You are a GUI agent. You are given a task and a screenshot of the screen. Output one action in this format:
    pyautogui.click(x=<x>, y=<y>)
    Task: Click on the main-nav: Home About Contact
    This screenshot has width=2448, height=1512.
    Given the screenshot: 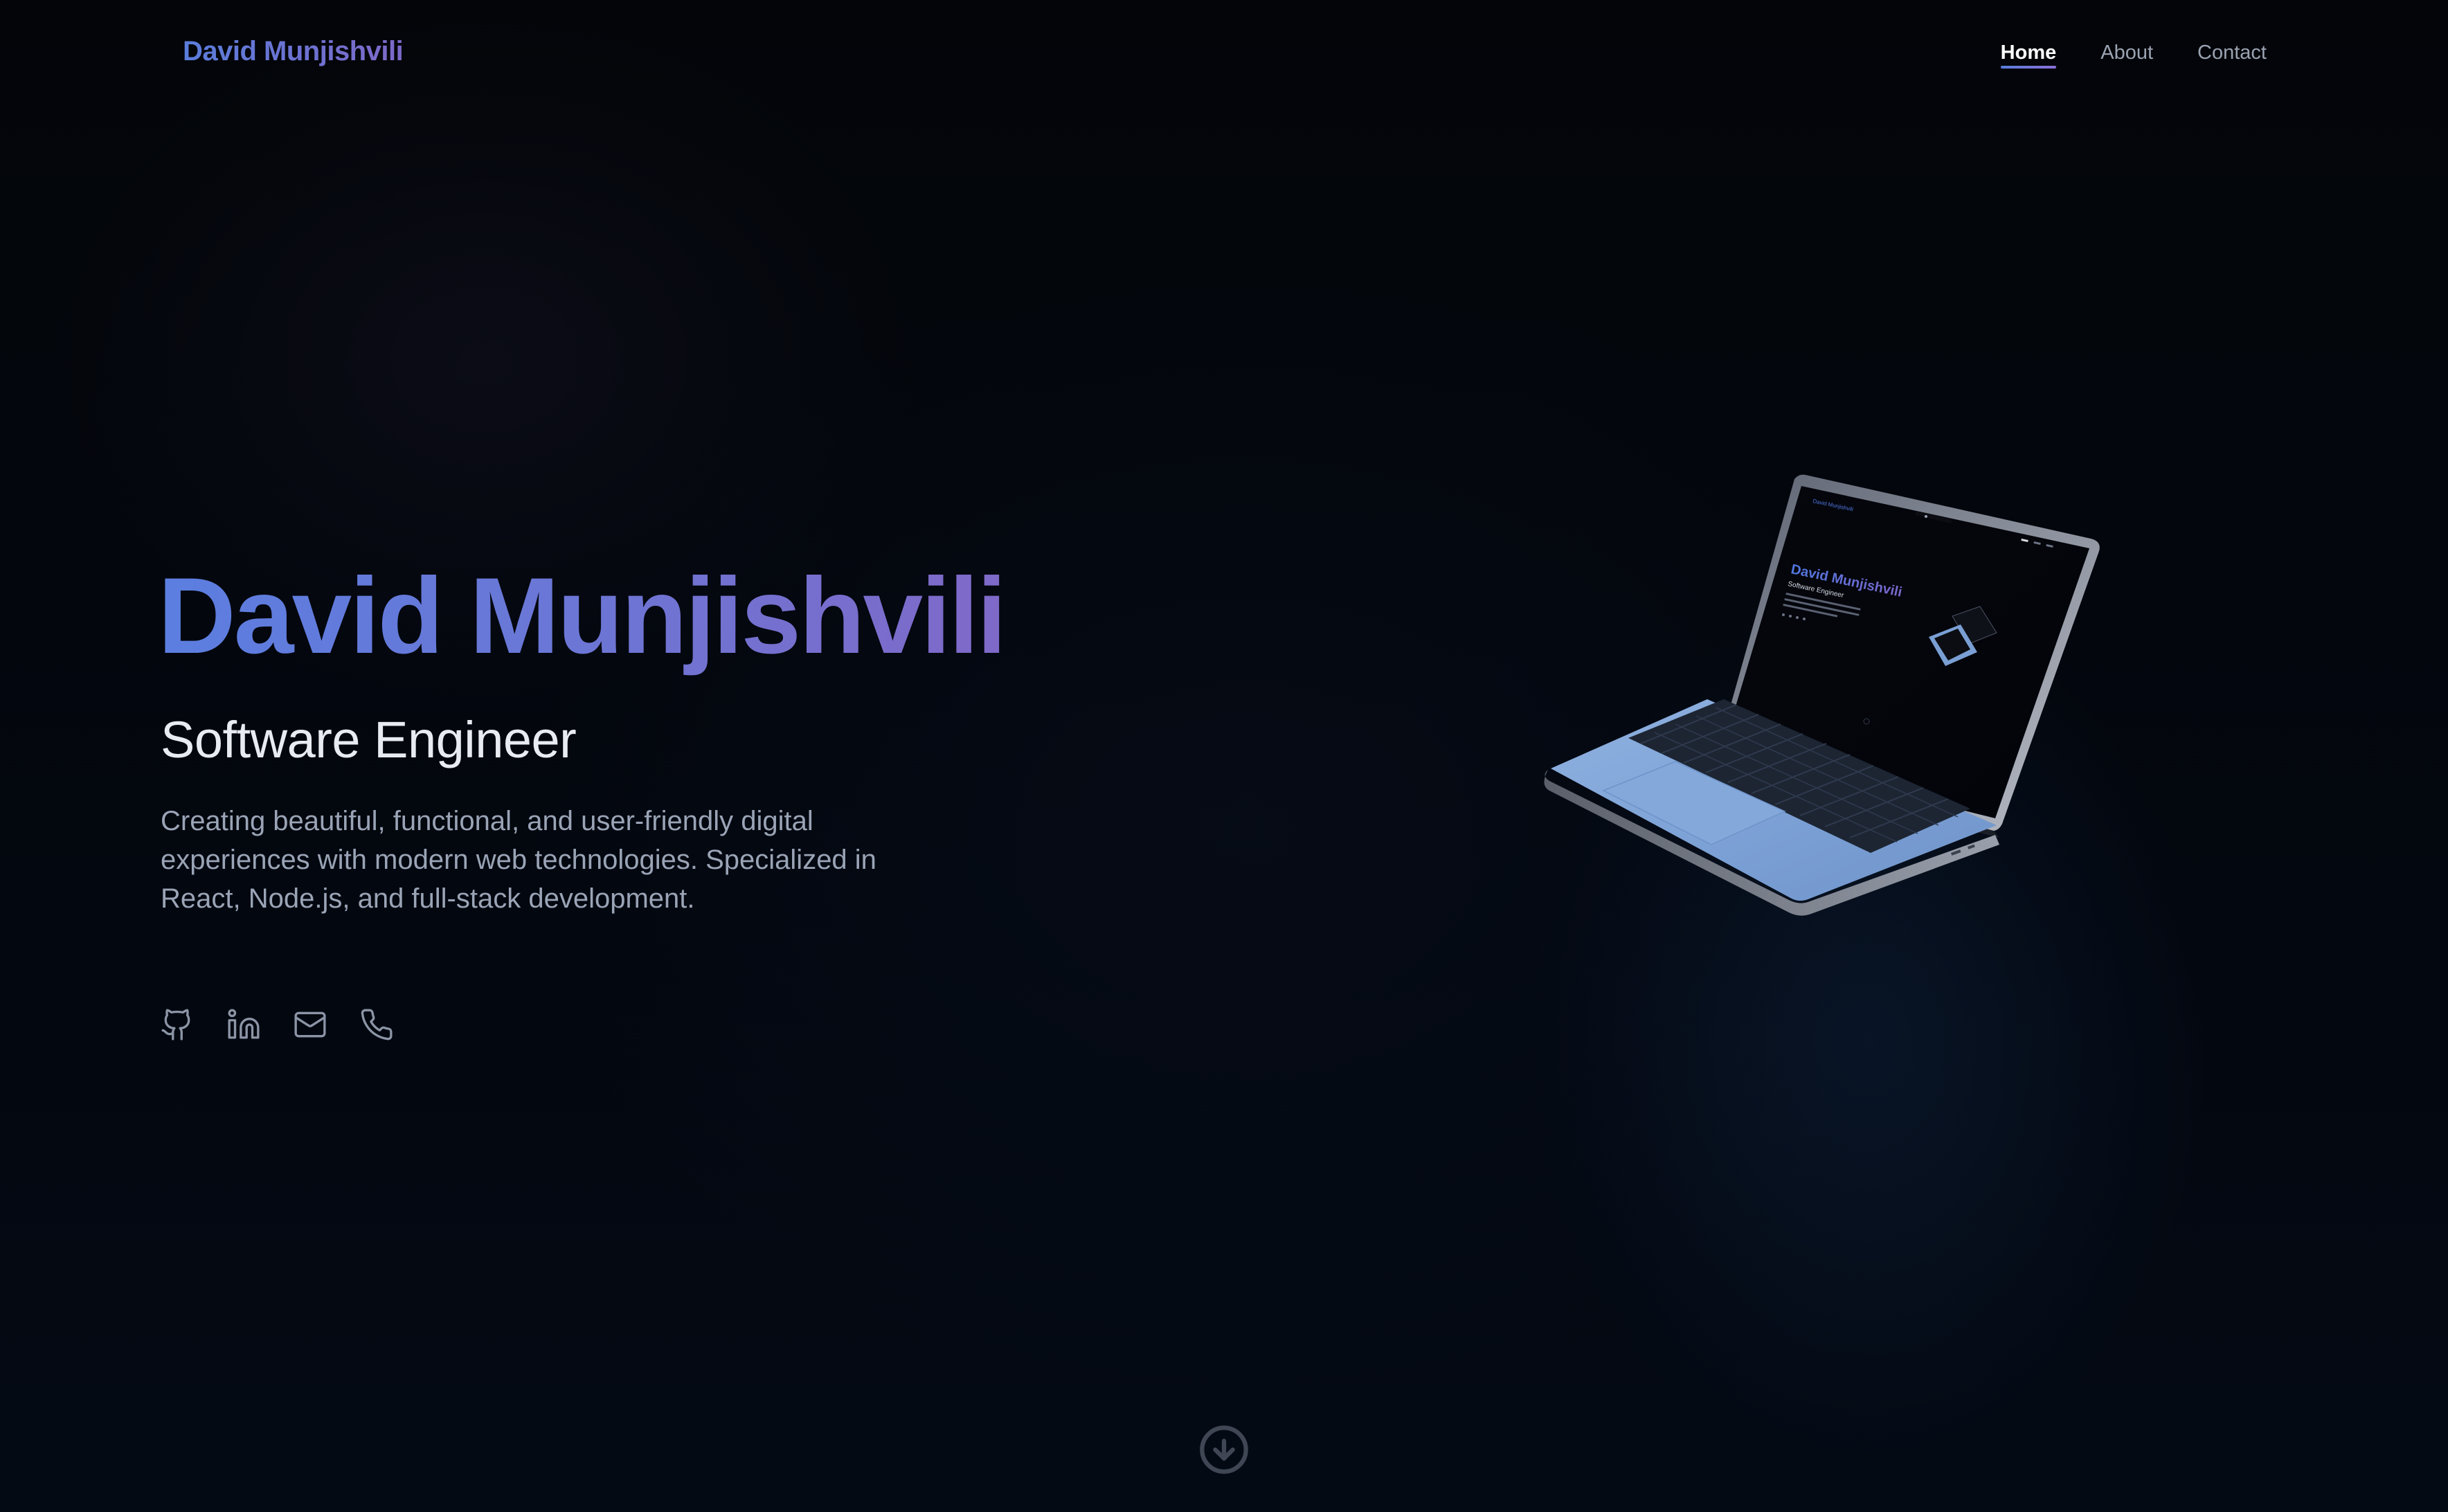 What is the action you would take?
    pyautogui.click(x=2133, y=55)
    